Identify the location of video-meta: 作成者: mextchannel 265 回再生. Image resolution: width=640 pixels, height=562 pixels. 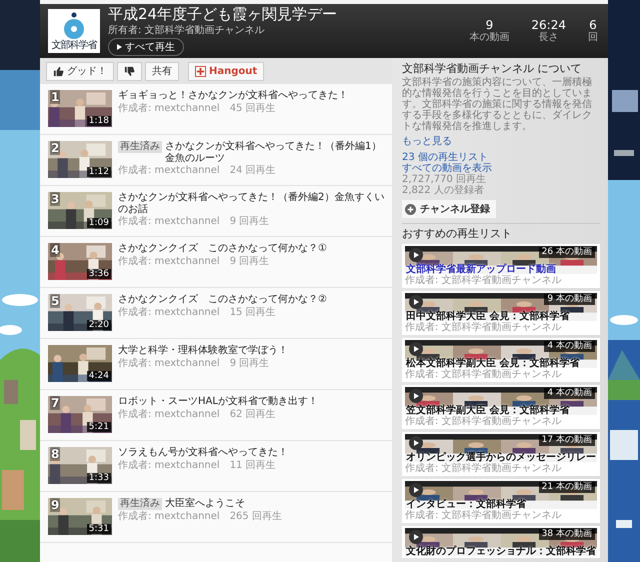
(200, 516).